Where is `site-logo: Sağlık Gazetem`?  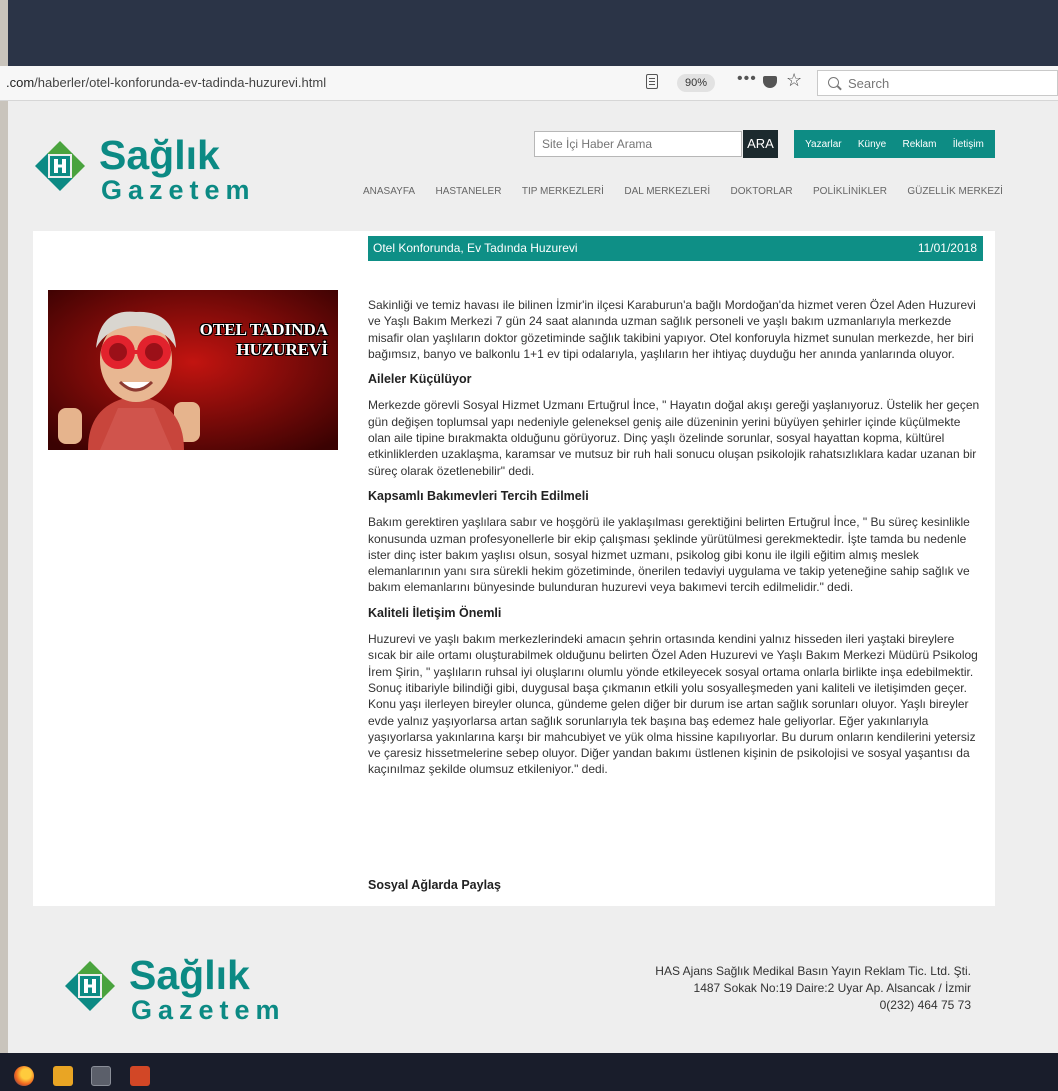
site-logo: Sağlık Gazetem is located at coordinates (158, 176).